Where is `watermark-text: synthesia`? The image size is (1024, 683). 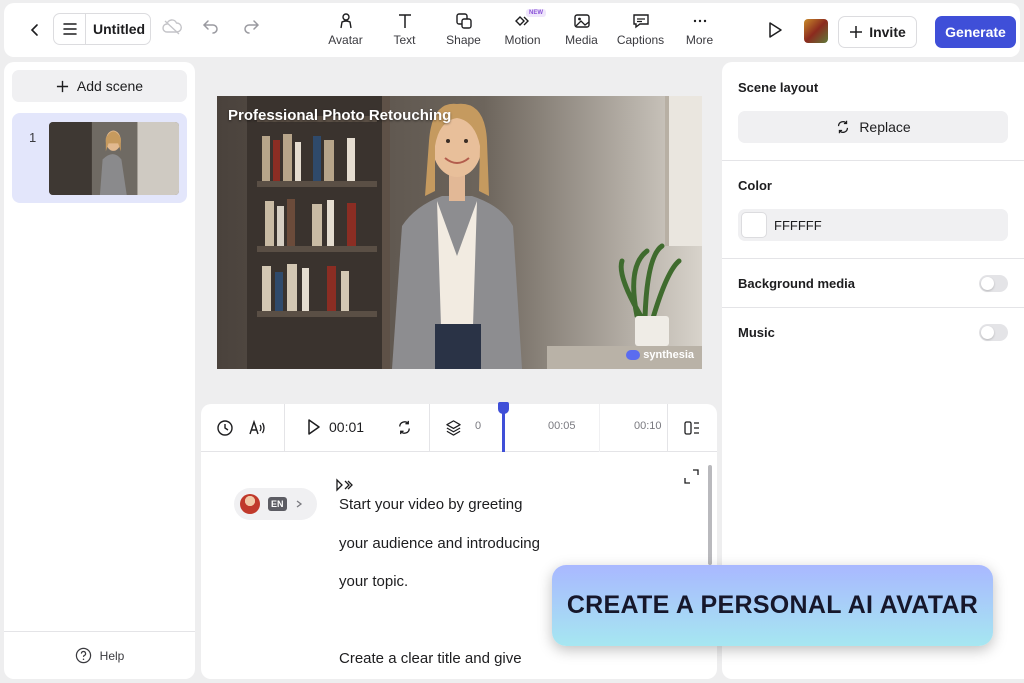
watermark-text: synthesia is located at coordinates (668, 355).